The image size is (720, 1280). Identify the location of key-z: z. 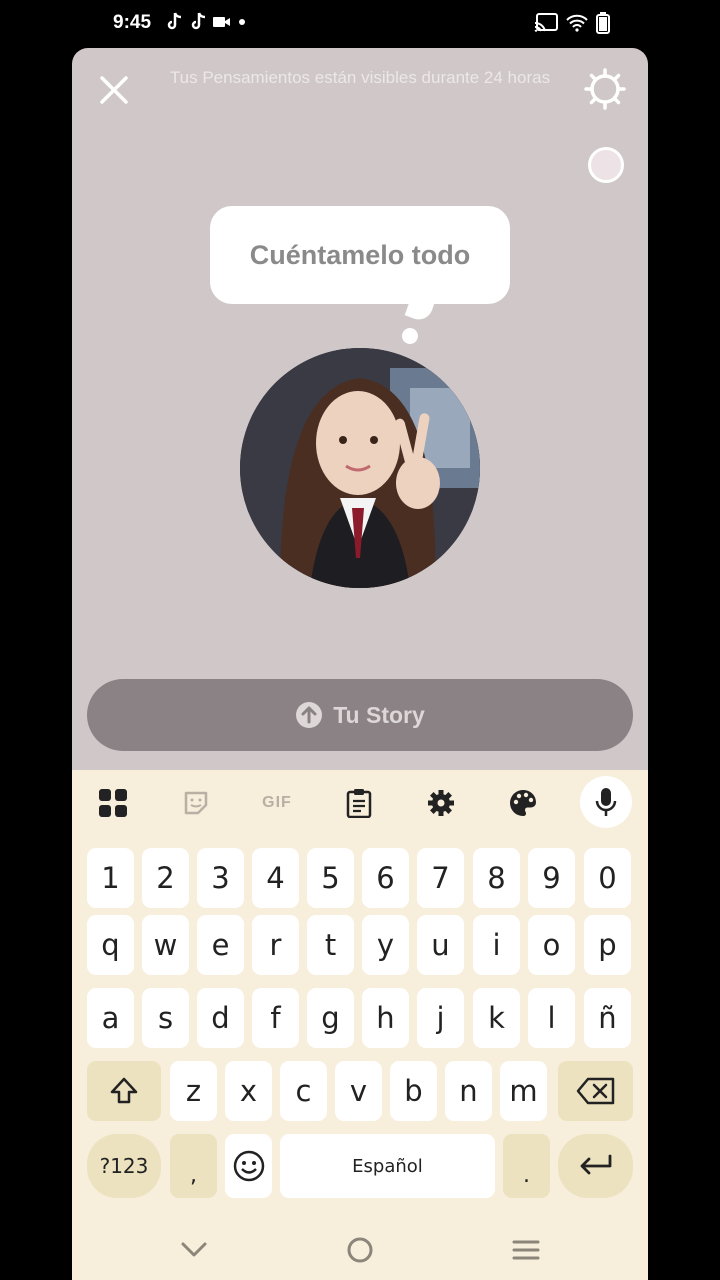
(193, 1091).